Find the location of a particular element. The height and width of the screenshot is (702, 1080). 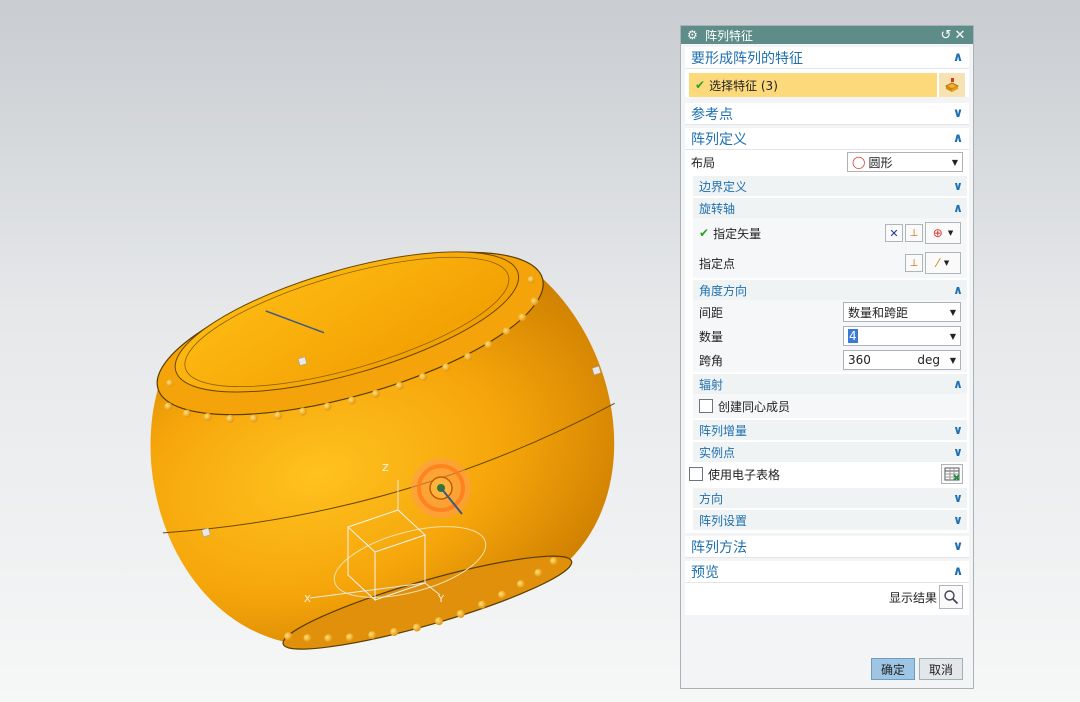

dialog-titlebar: ⚙ 阵列特征 ↺ ✕ is located at coordinates (827, 35).